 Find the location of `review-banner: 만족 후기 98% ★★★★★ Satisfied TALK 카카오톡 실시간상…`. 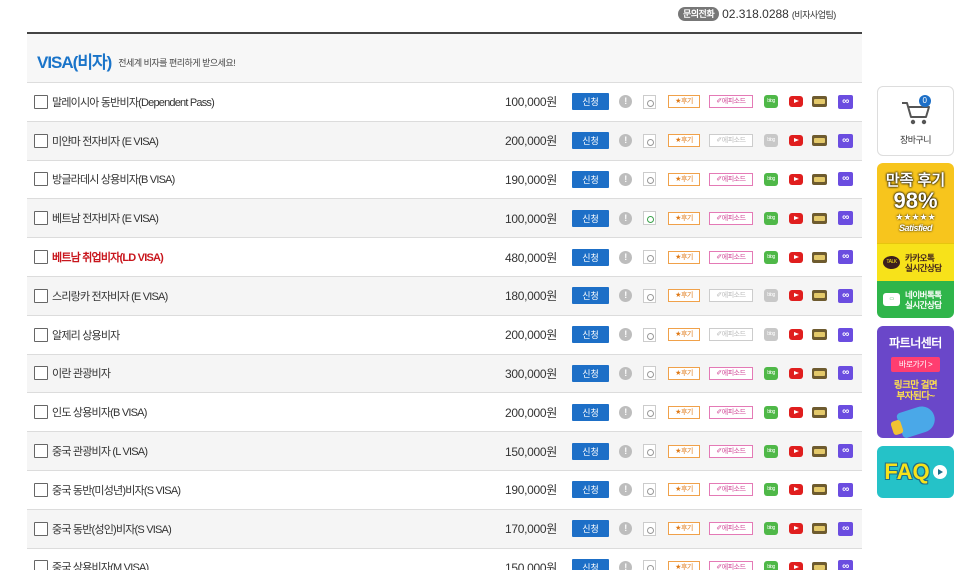

review-banner: 만족 후기 98% ★★★★★ Satisfied TALK 카카오톡 실시간상… is located at coordinates (915, 240).